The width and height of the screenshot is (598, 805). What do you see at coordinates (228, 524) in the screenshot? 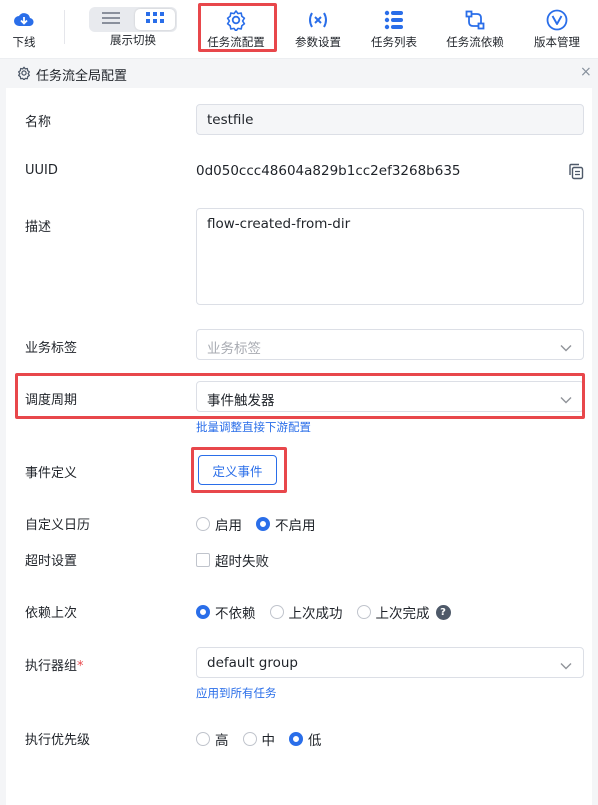
I see `calendar-enable-label: 启用` at bounding box center [228, 524].